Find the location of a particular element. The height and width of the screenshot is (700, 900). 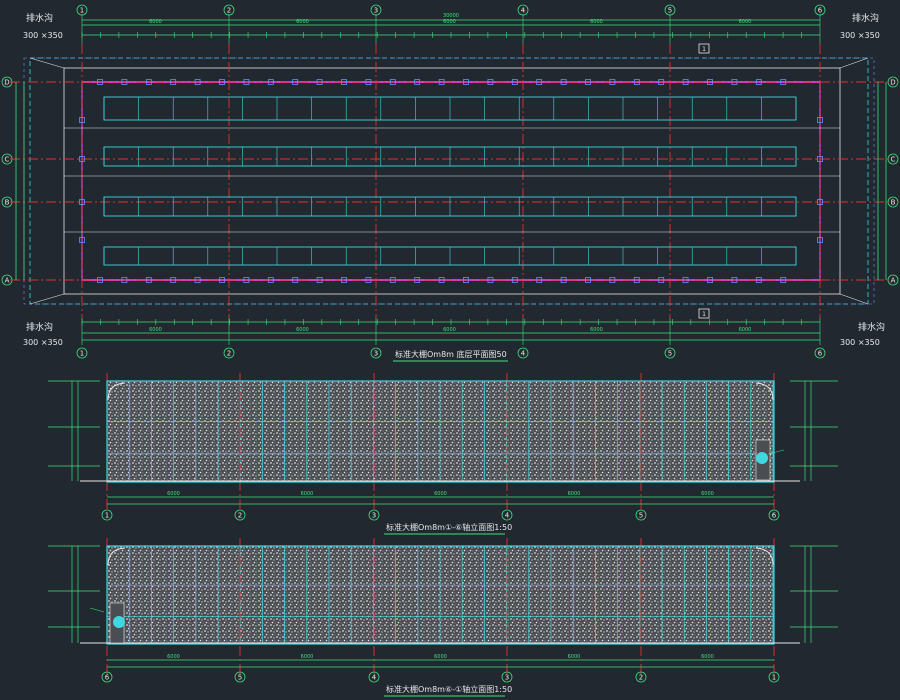

plan-top-bubble-1: 1 is located at coordinates (82, 10).